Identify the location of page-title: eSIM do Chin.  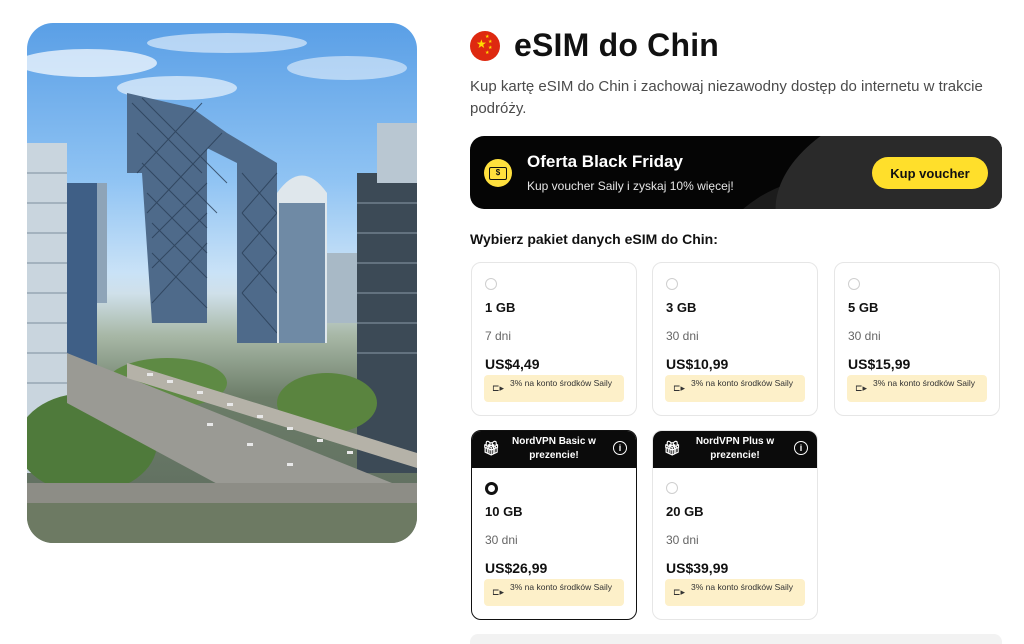
(617, 45).